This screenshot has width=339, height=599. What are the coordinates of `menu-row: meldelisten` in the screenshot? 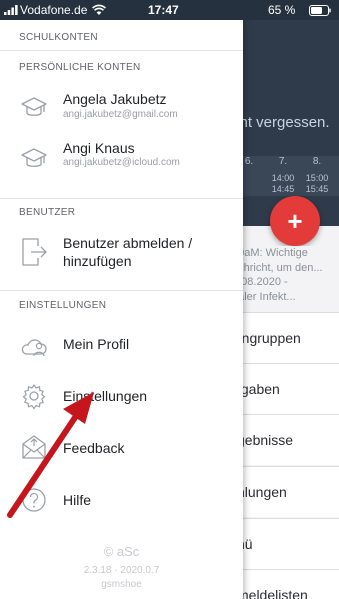 It's located at (285, 584).